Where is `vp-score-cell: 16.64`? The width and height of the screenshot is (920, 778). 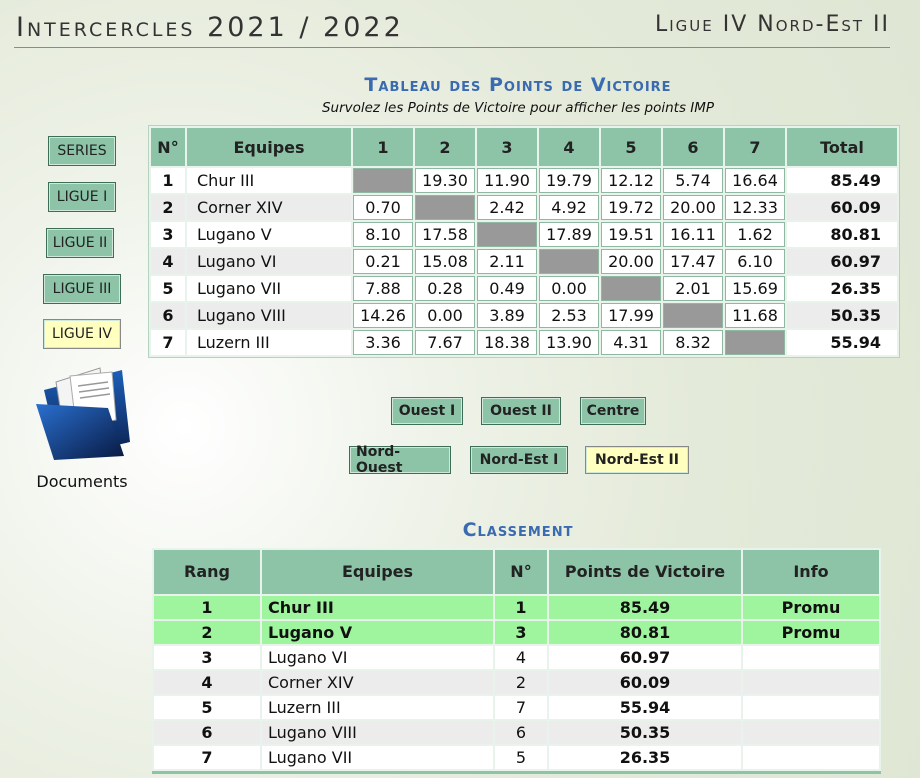
vp-score-cell: 16.64 is located at coordinates (755, 180).